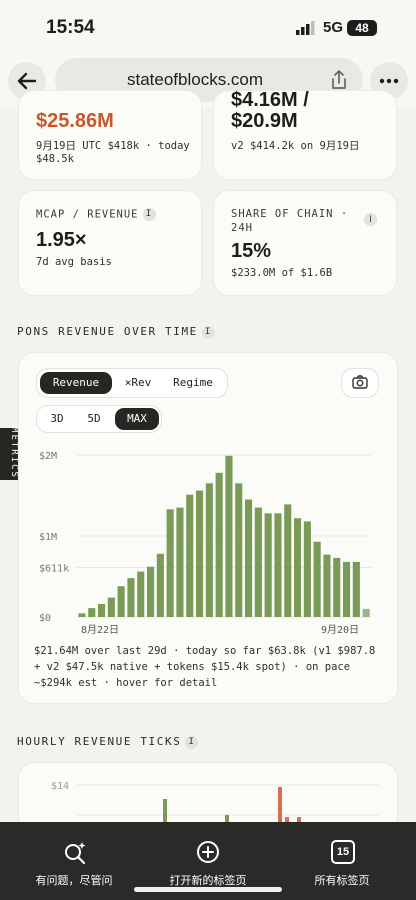 The width and height of the screenshot is (416, 900). I want to click on all-tabs-button: 15 所有标签页, so click(342, 866).